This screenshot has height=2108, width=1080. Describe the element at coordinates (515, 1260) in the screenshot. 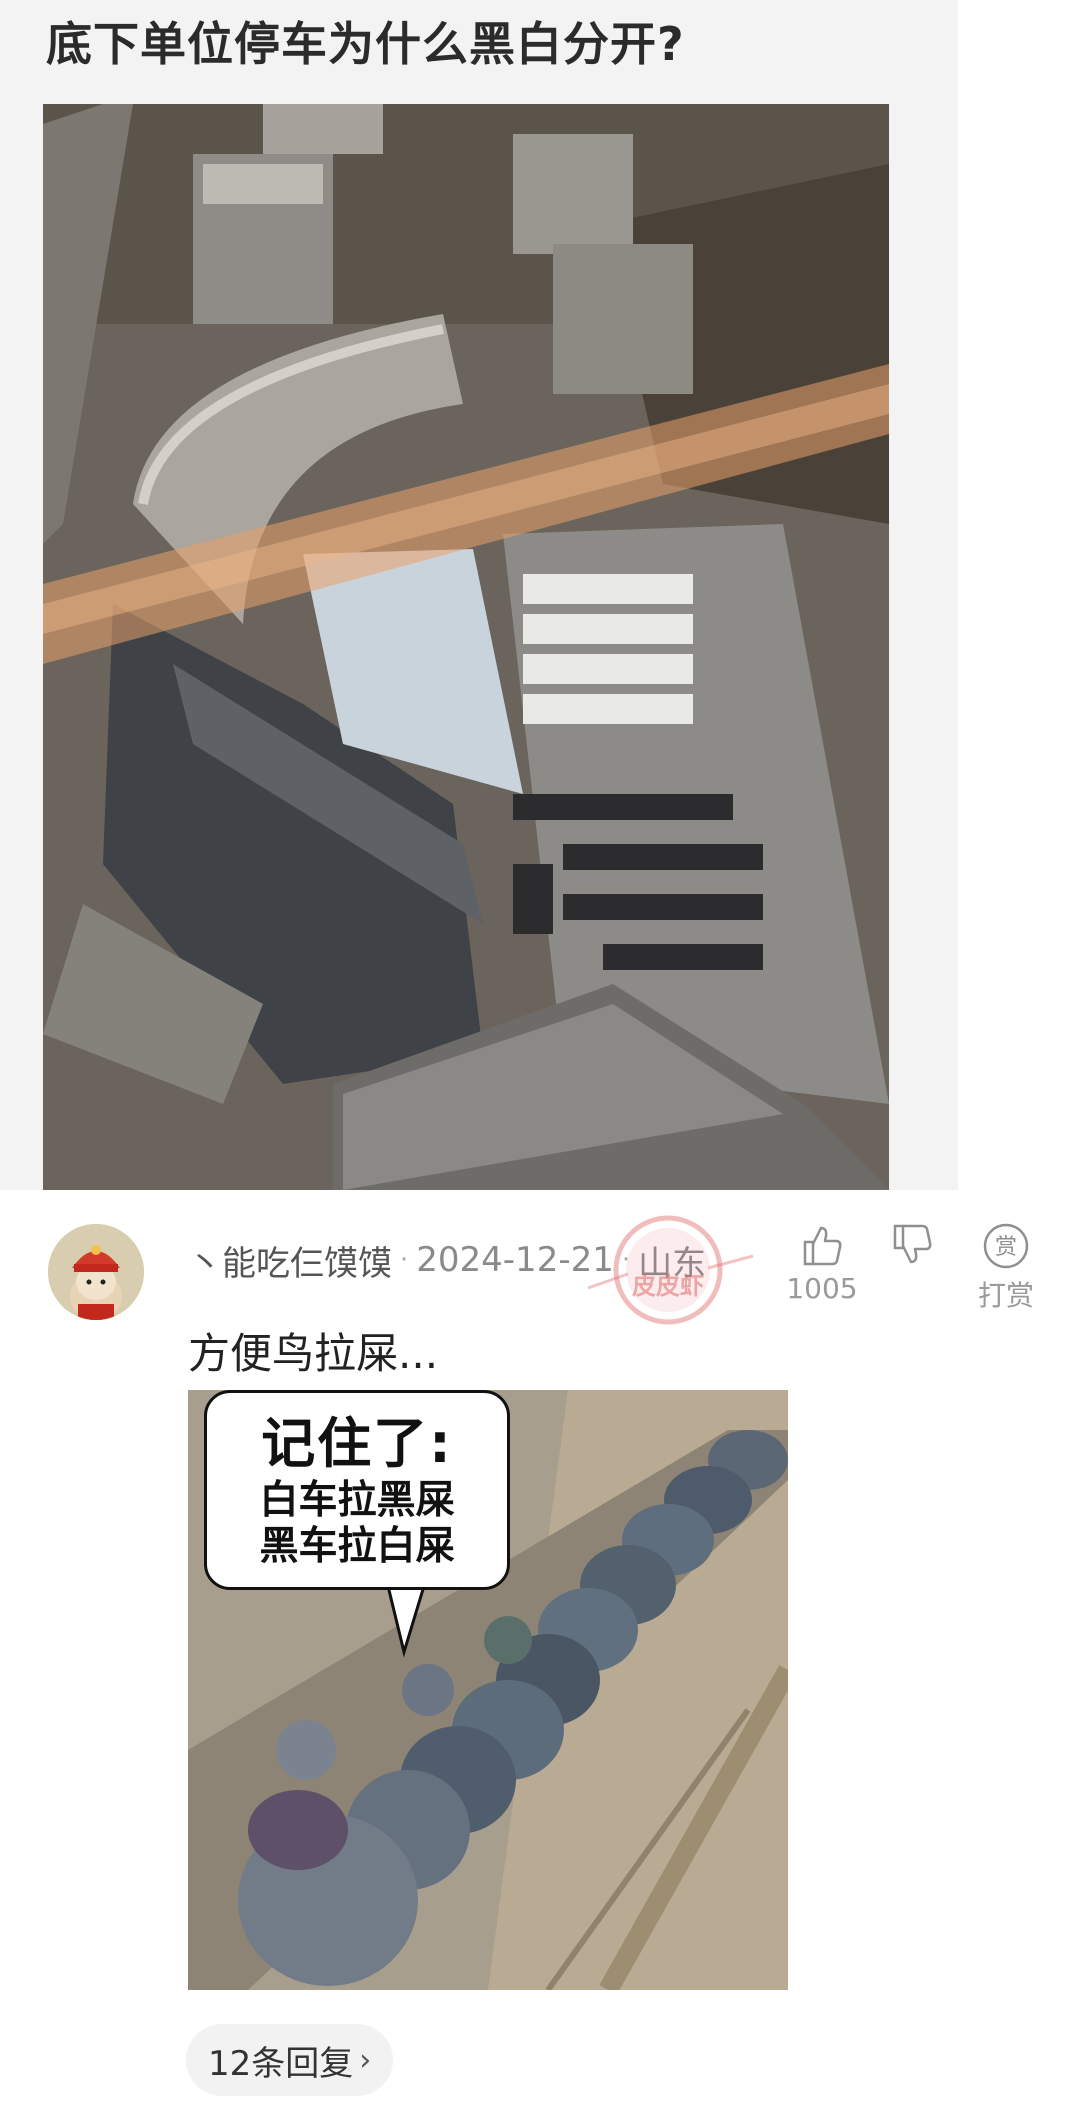

I see `comment-date: 2024-12-21` at that location.